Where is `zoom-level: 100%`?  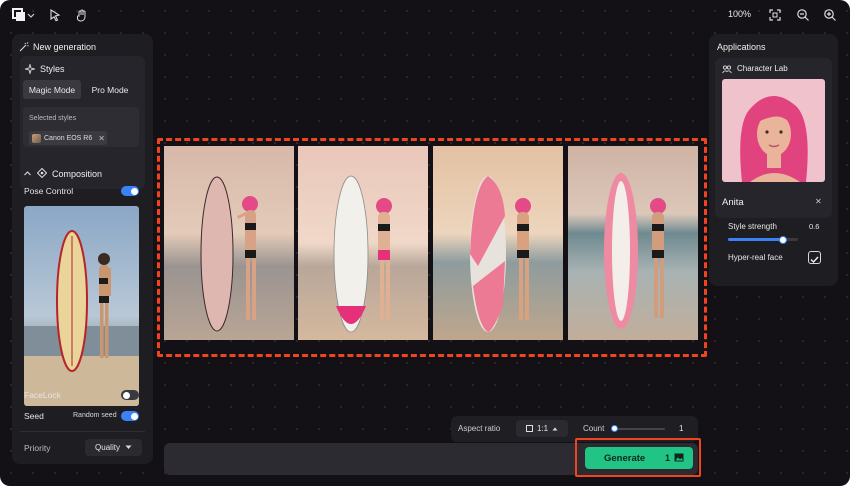 zoom-level: 100% is located at coordinates (739, 14).